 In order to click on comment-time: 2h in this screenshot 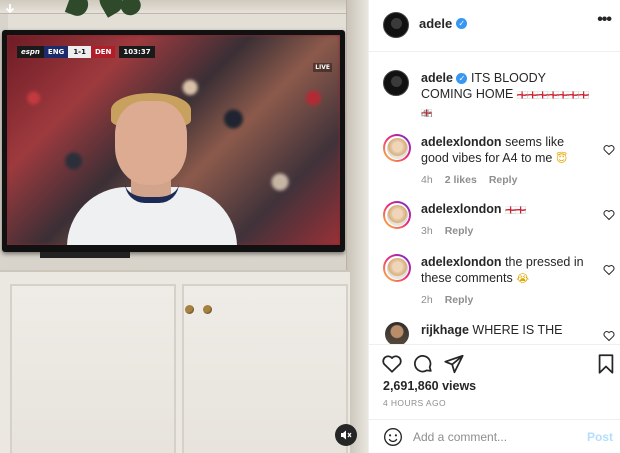, I will do `click(427, 300)`.